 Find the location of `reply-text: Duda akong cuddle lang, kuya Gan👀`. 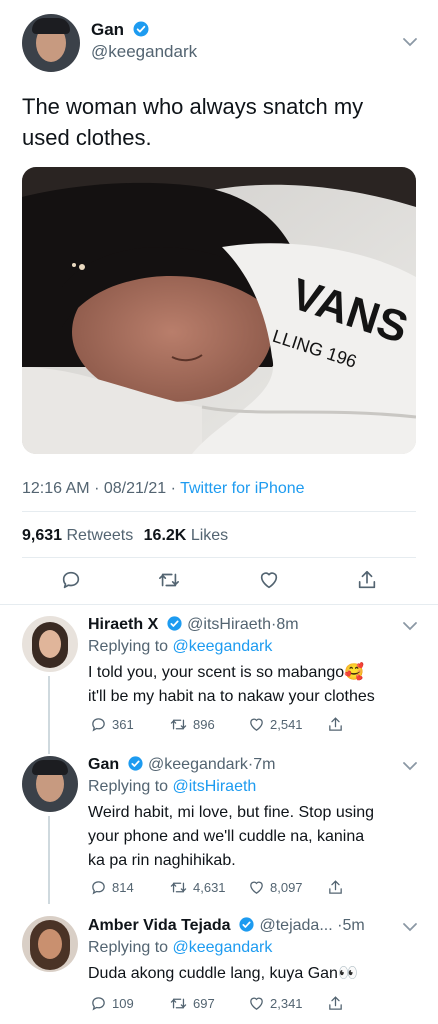

reply-text: Duda akong cuddle lang, kuya Gan👀 is located at coordinates (253, 974).